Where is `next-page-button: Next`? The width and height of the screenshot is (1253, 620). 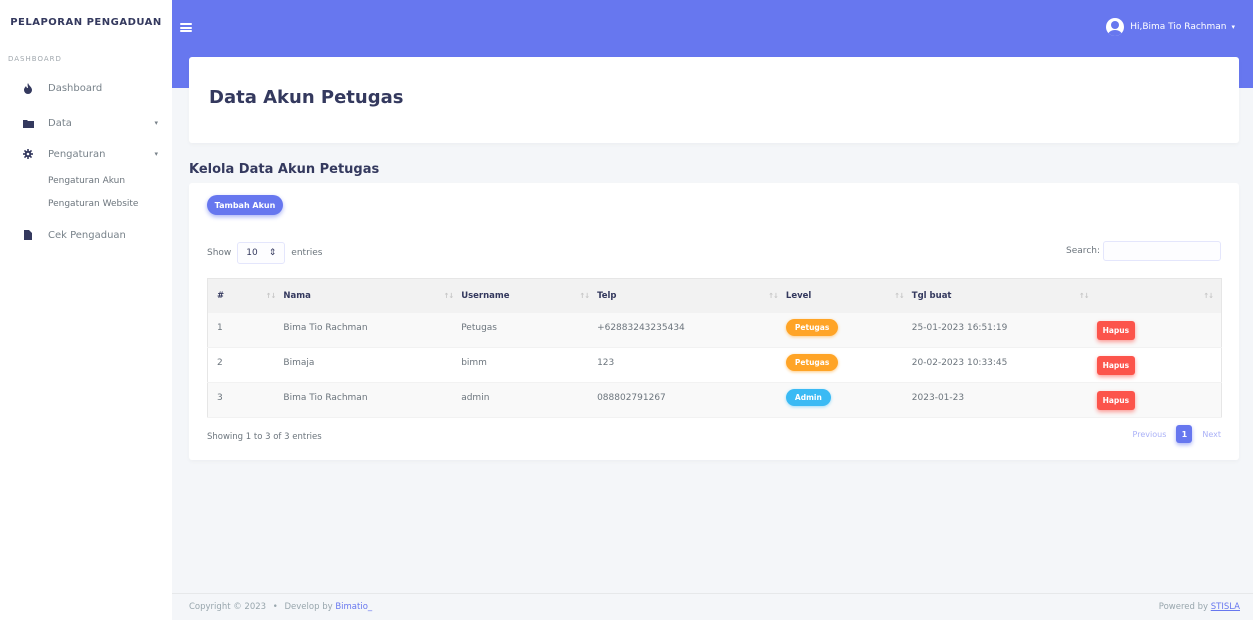 next-page-button: Next is located at coordinates (1211, 434).